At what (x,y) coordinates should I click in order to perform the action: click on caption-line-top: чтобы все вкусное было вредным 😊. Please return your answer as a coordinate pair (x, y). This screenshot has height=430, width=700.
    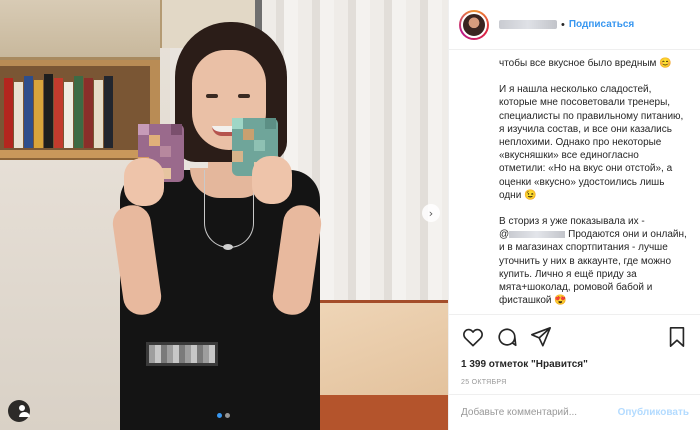
    Looking at the image, I should click on (585, 63).